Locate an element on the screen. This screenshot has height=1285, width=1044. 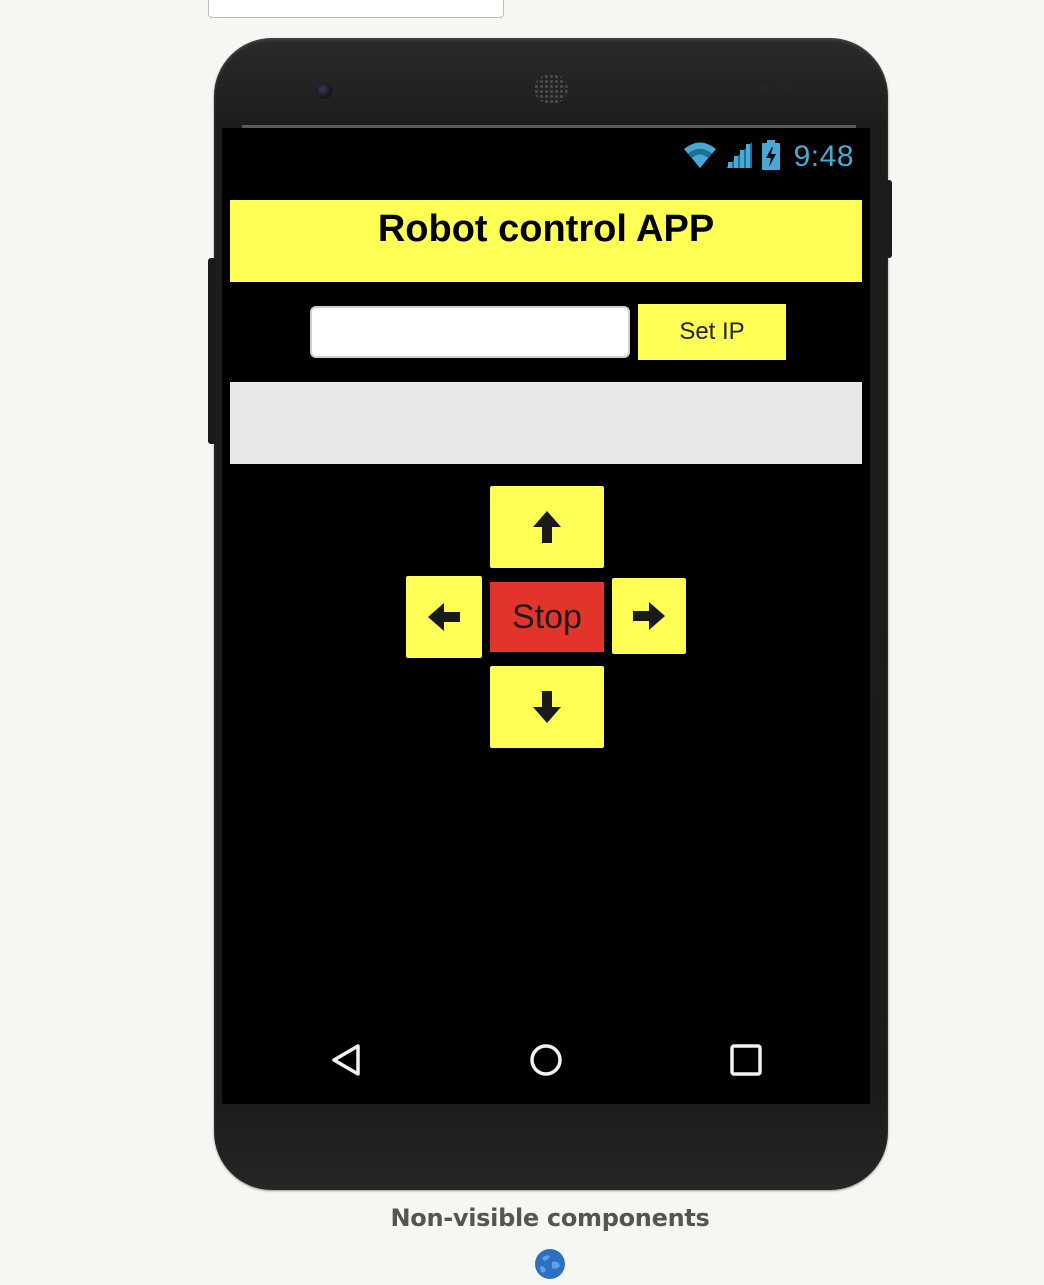
status-icons: 9:48 is located at coordinates (768, 157).